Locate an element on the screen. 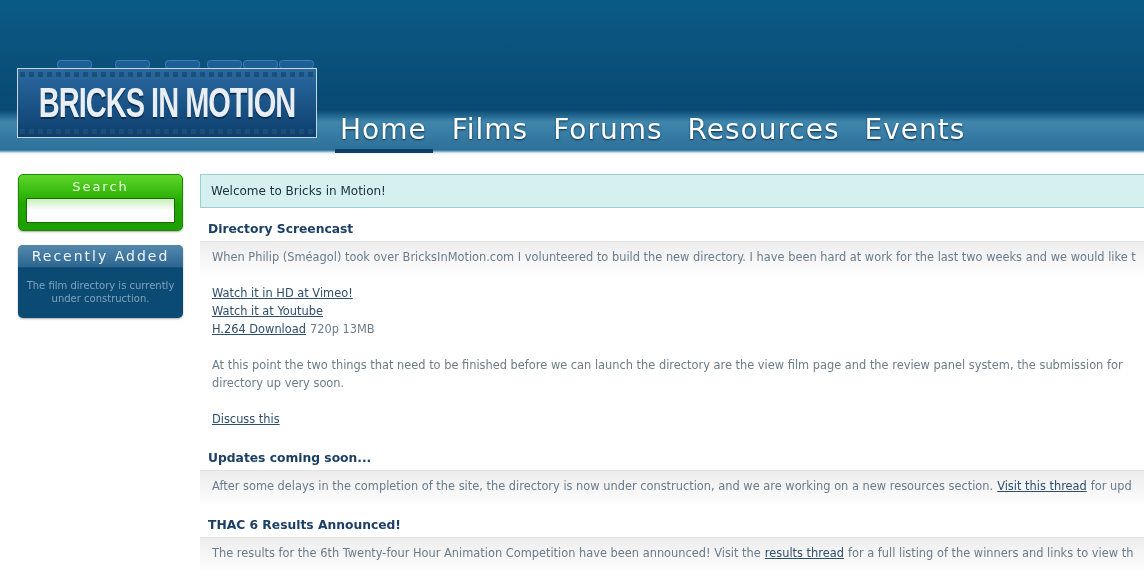 This screenshot has width=1144, height=580. nav-link: Forums is located at coordinates (608, 134).